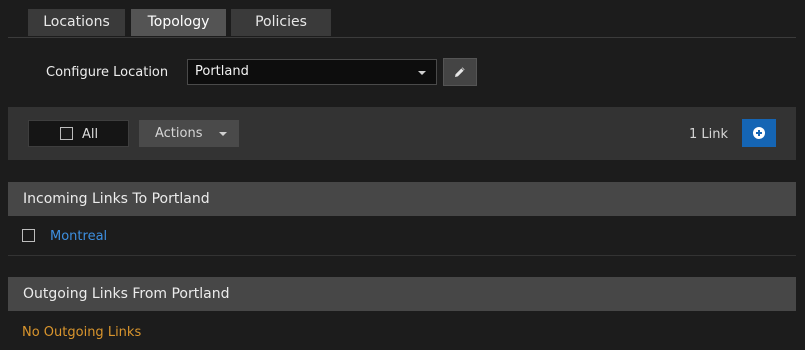  What do you see at coordinates (402, 133) in the screenshot?
I see `links-toolbar: All Actions 1 Link` at bounding box center [402, 133].